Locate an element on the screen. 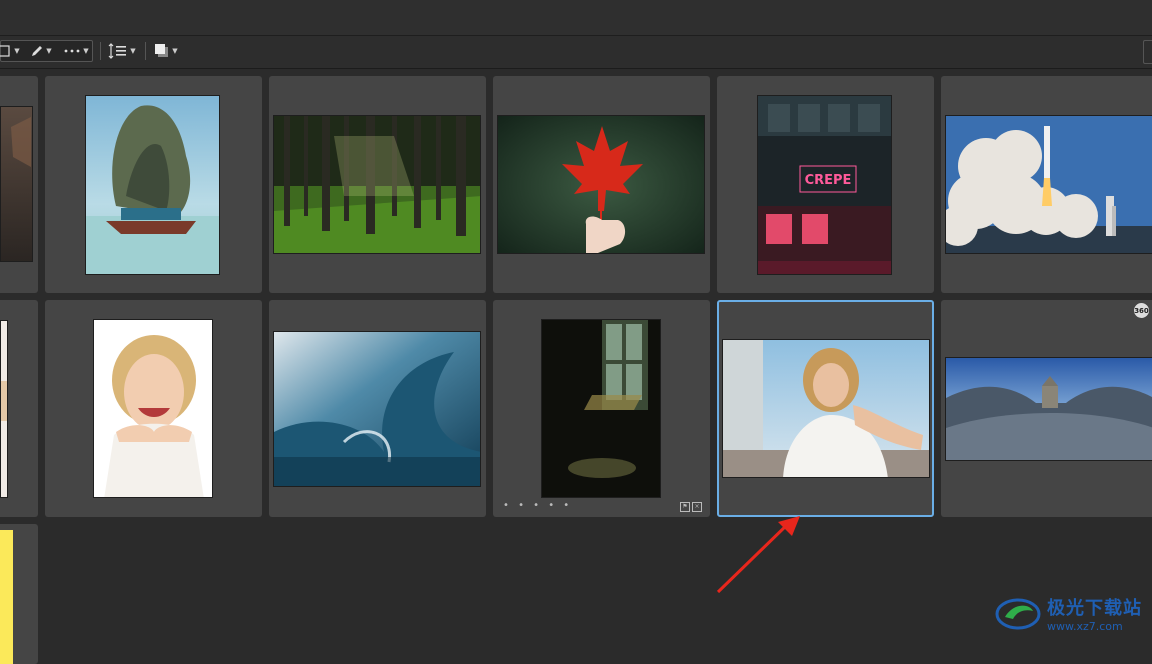 Image resolution: width=1152 pixels, height=664 pixels. sort-order-icon: ▼ is located at coordinates (122, 51).